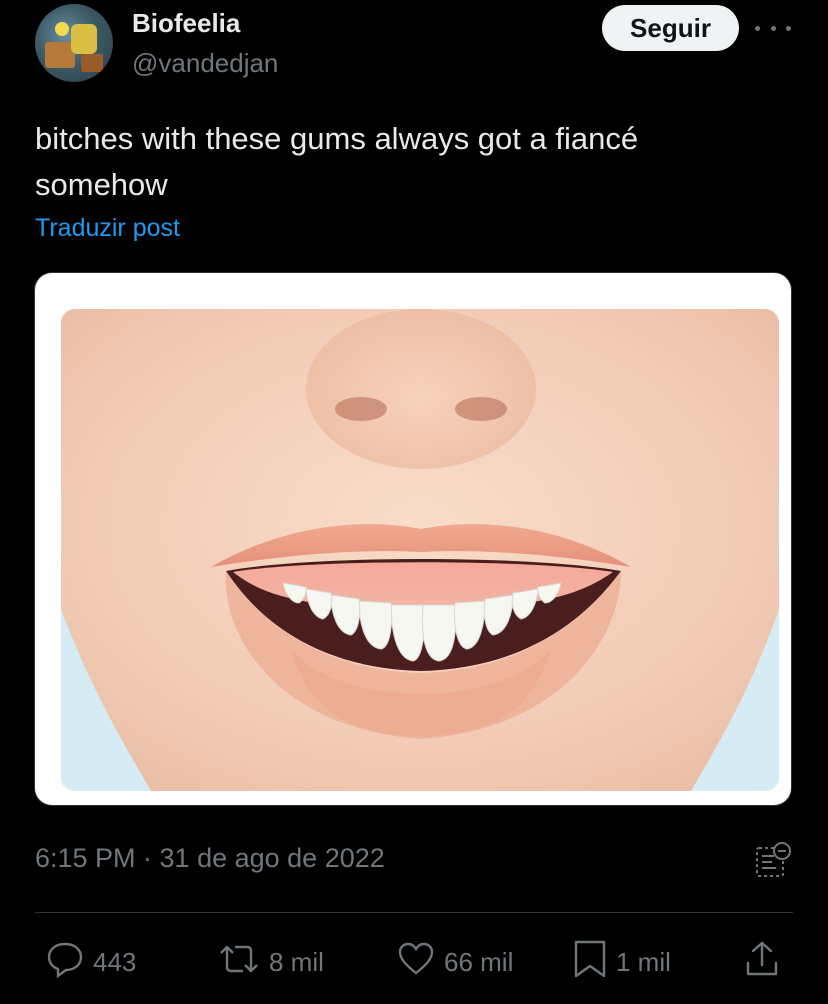 This screenshot has height=1004, width=828. What do you see at coordinates (243, 962) in the screenshot?
I see `repost-icon` at bounding box center [243, 962].